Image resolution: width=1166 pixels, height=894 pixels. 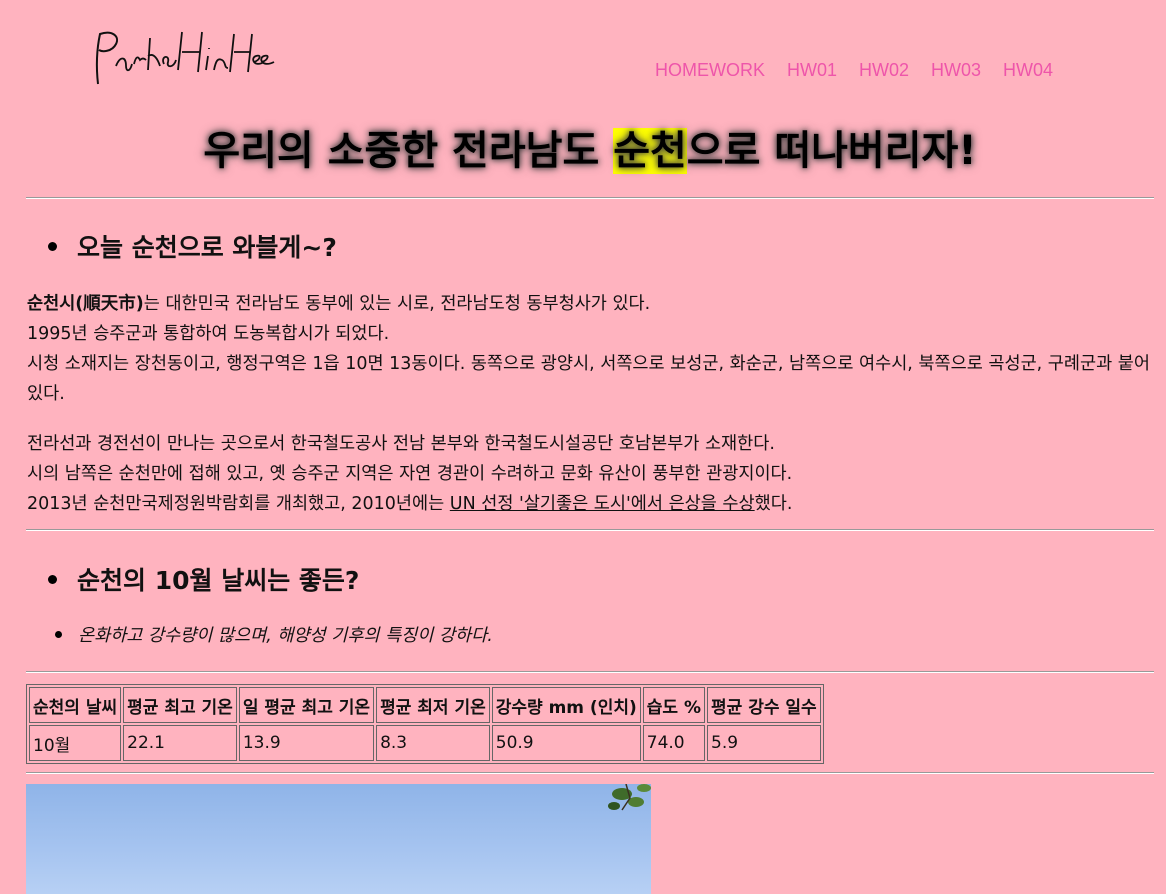 What do you see at coordinates (85, 304) in the screenshot?
I see `city-name-bold: 순천시(順天市)` at bounding box center [85, 304].